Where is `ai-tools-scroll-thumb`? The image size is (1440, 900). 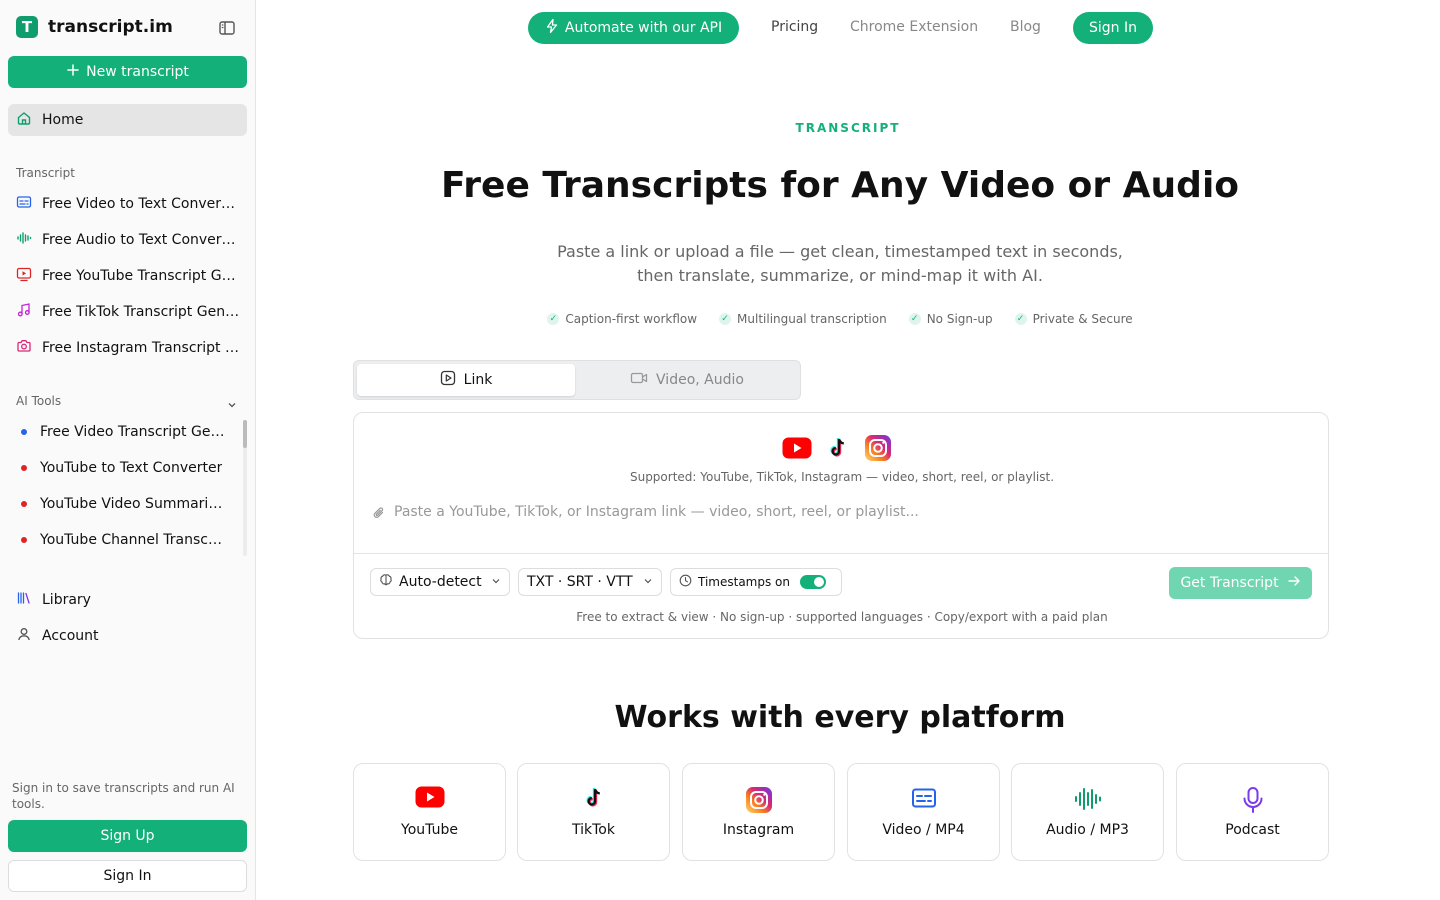
ai-tools-scroll-thumb is located at coordinates (245, 434).